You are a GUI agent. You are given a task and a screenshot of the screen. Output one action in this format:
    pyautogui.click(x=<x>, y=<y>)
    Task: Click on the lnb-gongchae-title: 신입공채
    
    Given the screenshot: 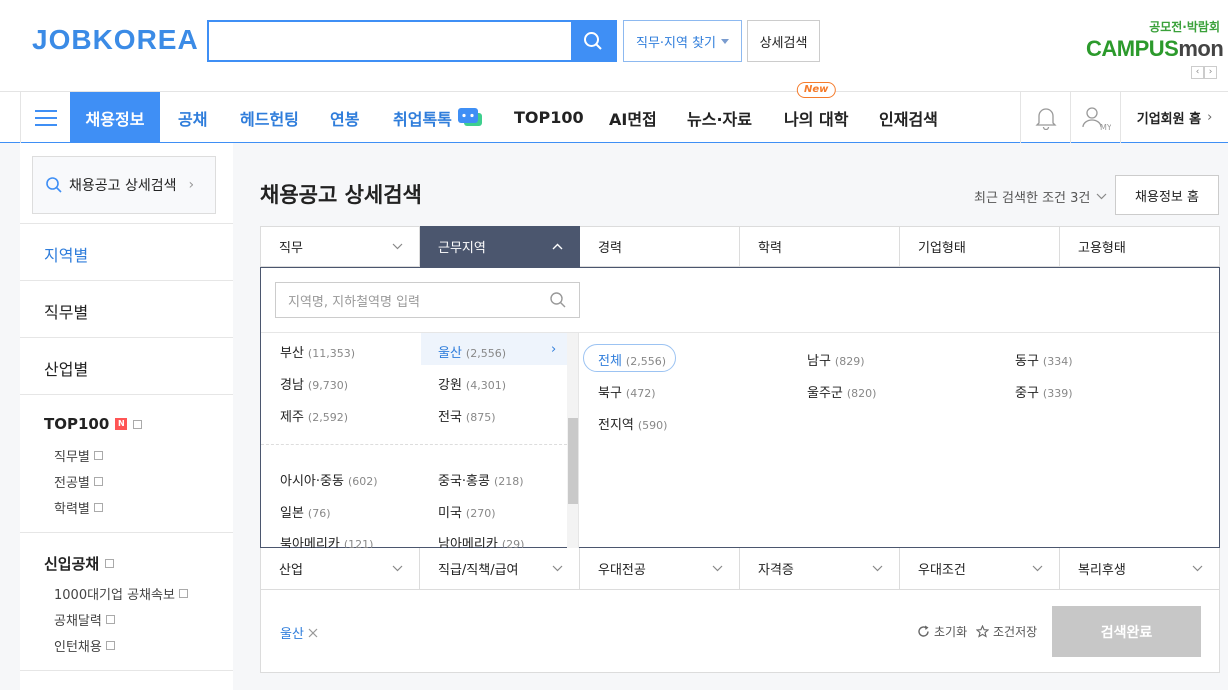 What is the action you would take?
    pyautogui.click(x=79, y=563)
    